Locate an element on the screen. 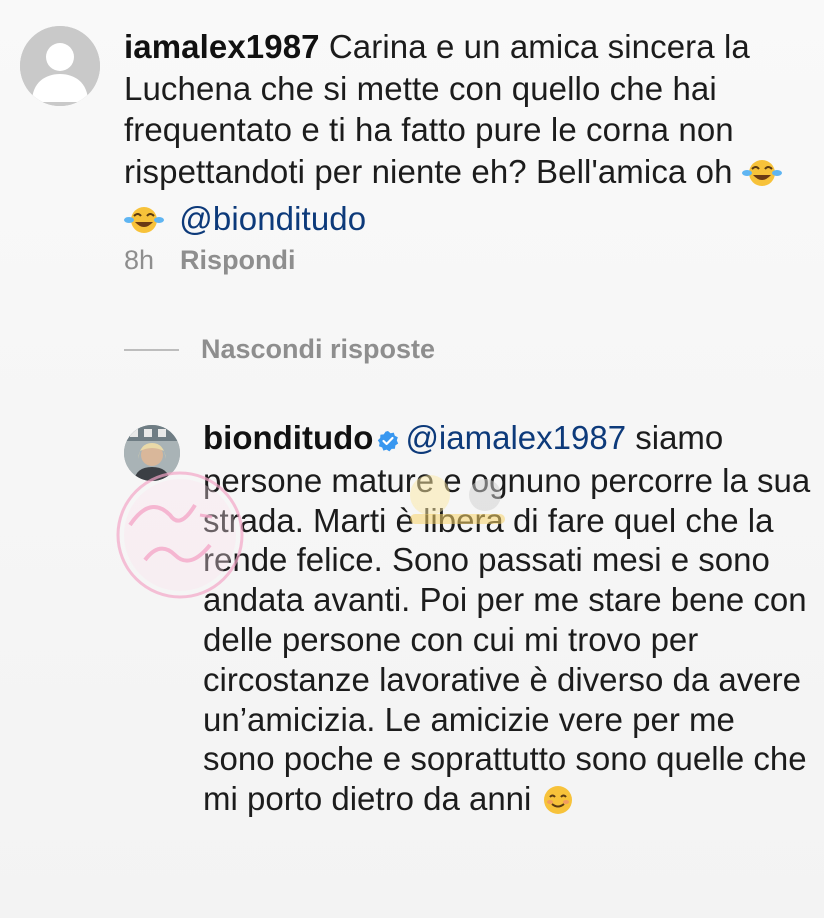 The width and height of the screenshot is (824, 918). user-silhouette-icon is located at coordinates (60, 66).